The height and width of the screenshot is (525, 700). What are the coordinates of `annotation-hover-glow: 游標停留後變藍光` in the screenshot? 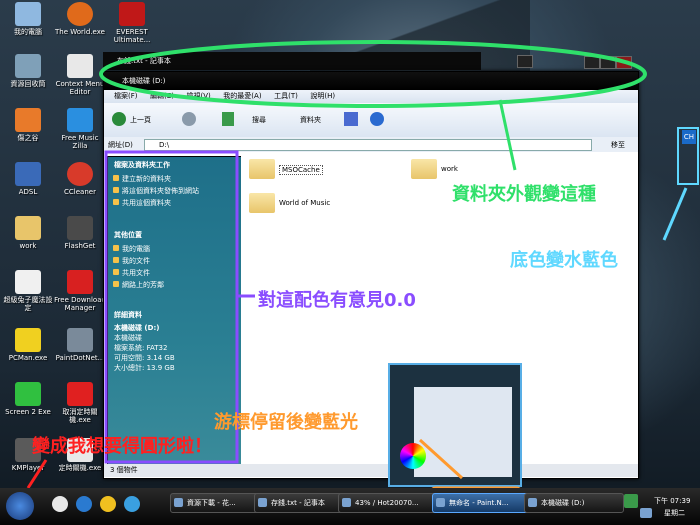 It's located at (286, 422).